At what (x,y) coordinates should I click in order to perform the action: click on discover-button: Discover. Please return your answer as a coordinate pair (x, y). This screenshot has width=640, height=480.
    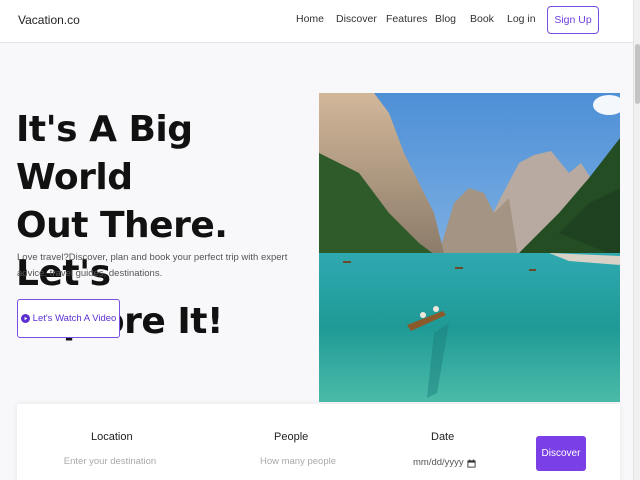
    Looking at the image, I should click on (561, 453).